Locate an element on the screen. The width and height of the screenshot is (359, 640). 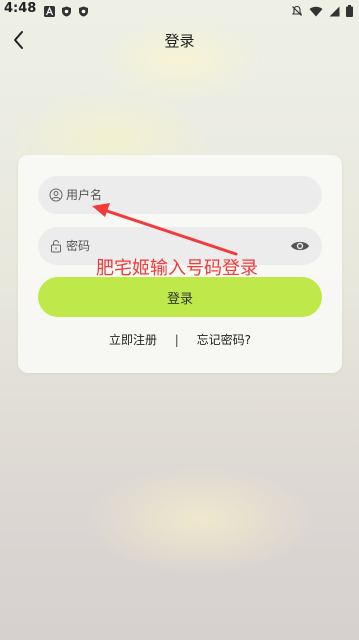
wifi-icon is located at coordinates (316, 11).